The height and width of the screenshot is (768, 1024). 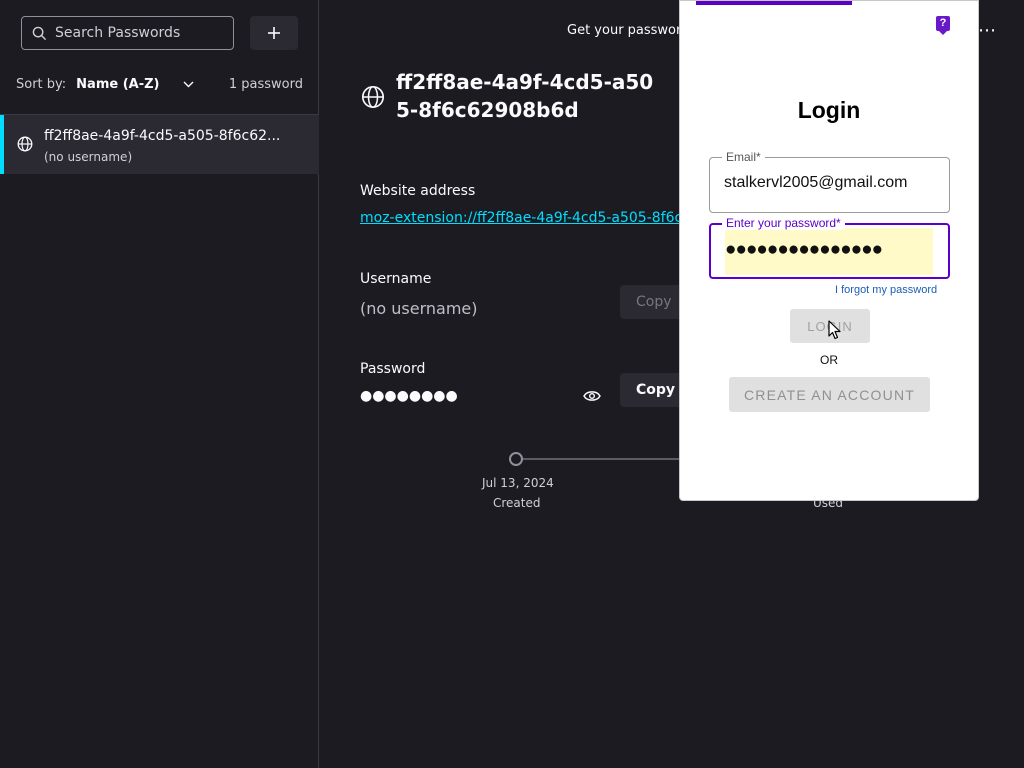 I want to click on sort-label: Sort by:, so click(x=41, y=84).